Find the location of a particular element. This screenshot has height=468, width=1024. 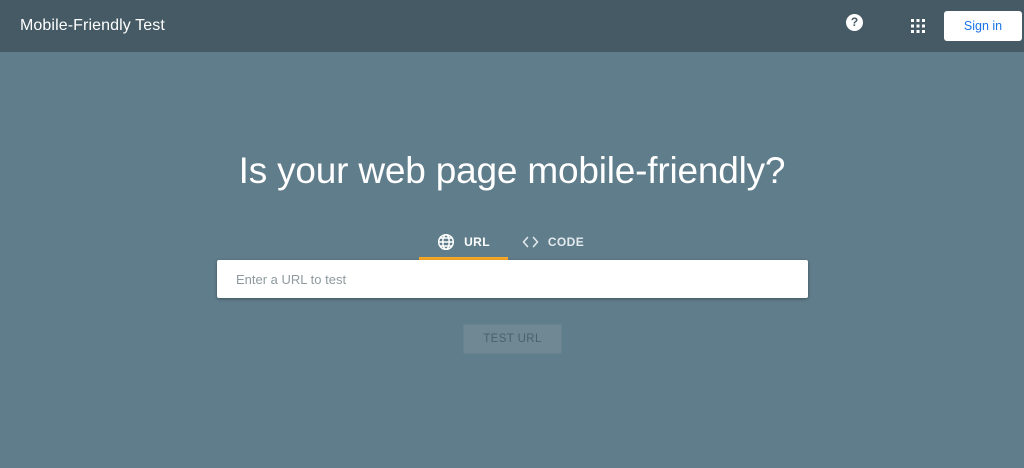

input-mode-tabs: URL CODE is located at coordinates (508, 242).